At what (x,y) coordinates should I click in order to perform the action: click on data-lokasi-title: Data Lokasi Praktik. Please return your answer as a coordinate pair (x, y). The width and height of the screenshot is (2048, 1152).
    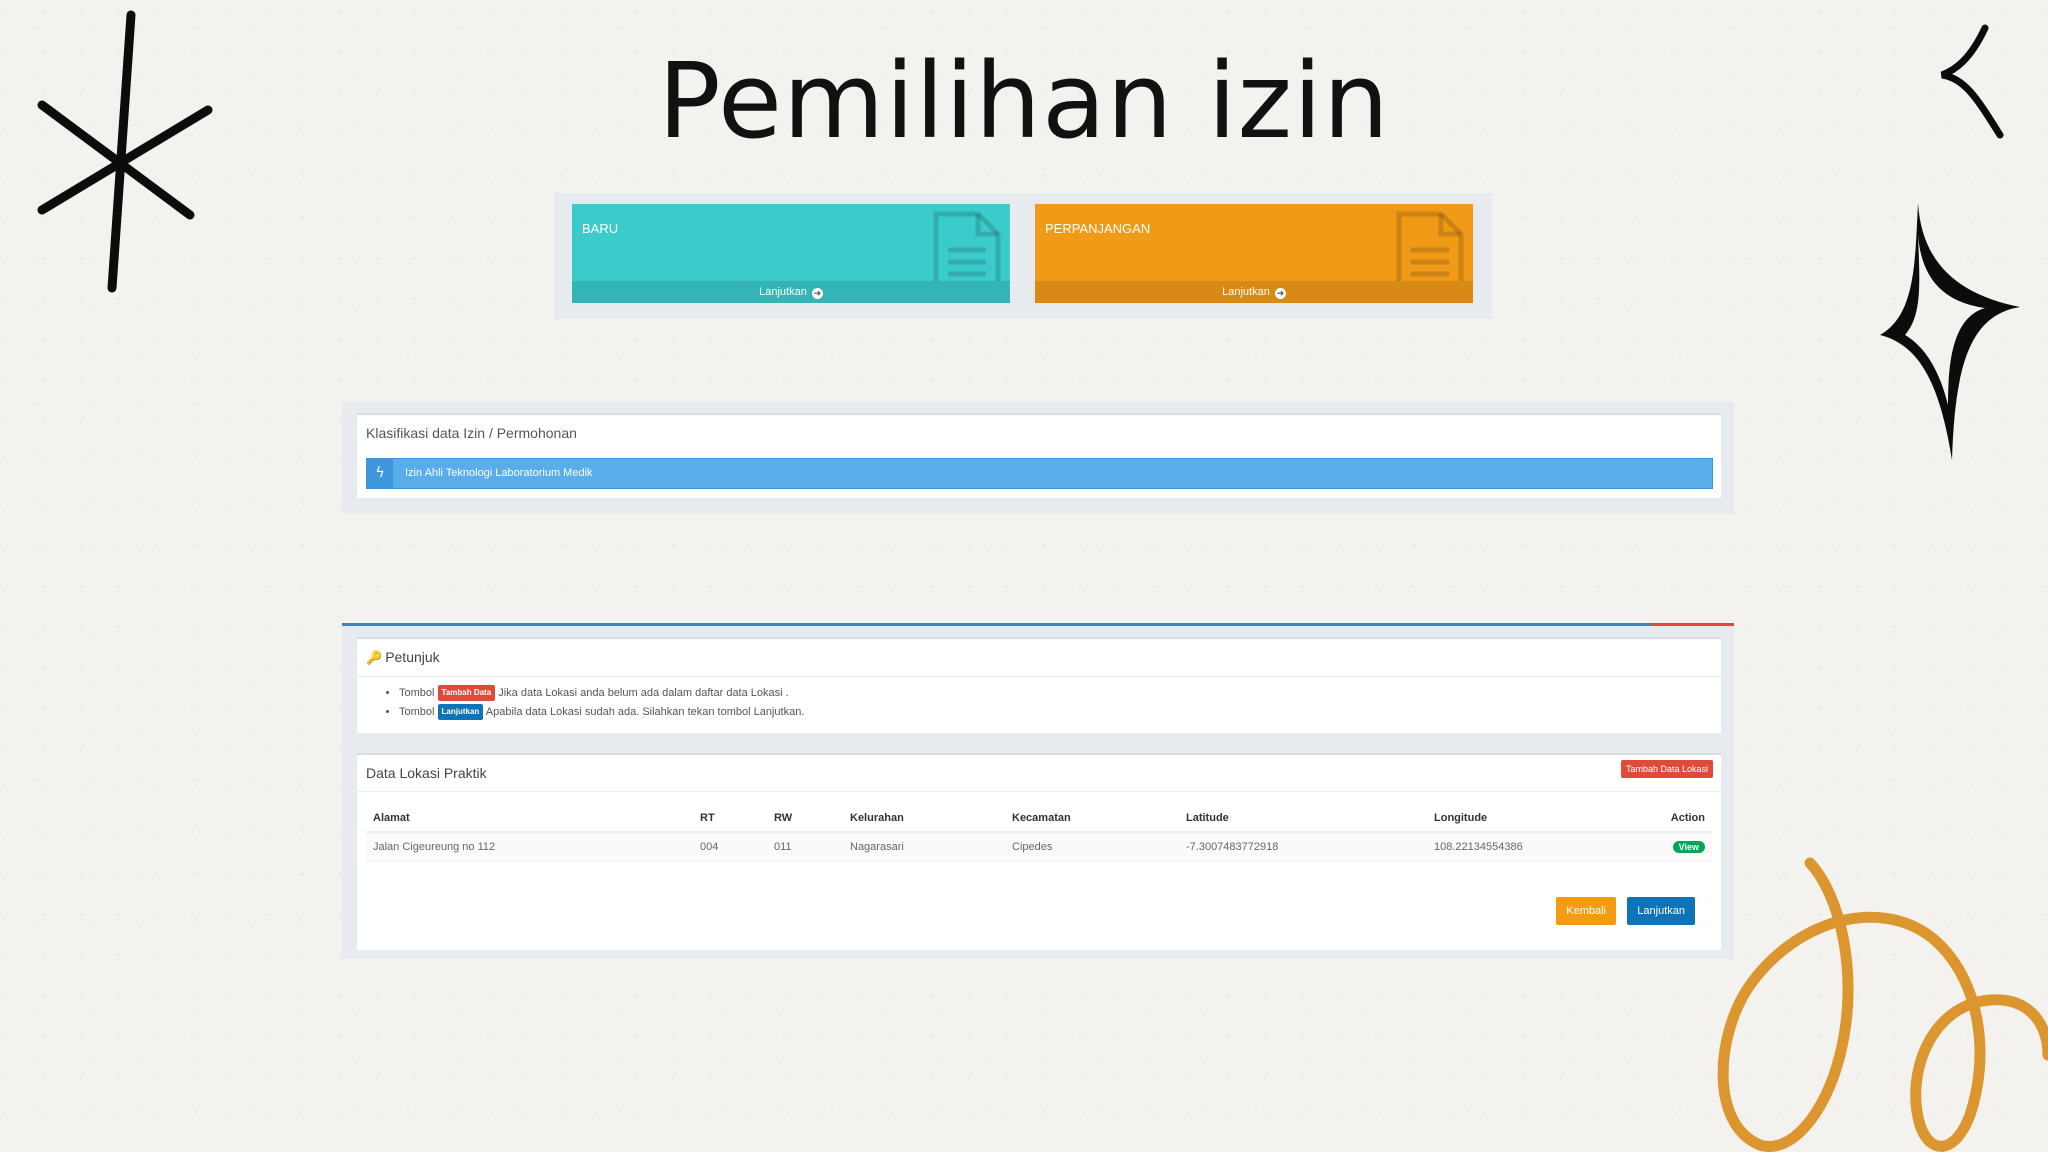
    Looking at the image, I should click on (426, 773).